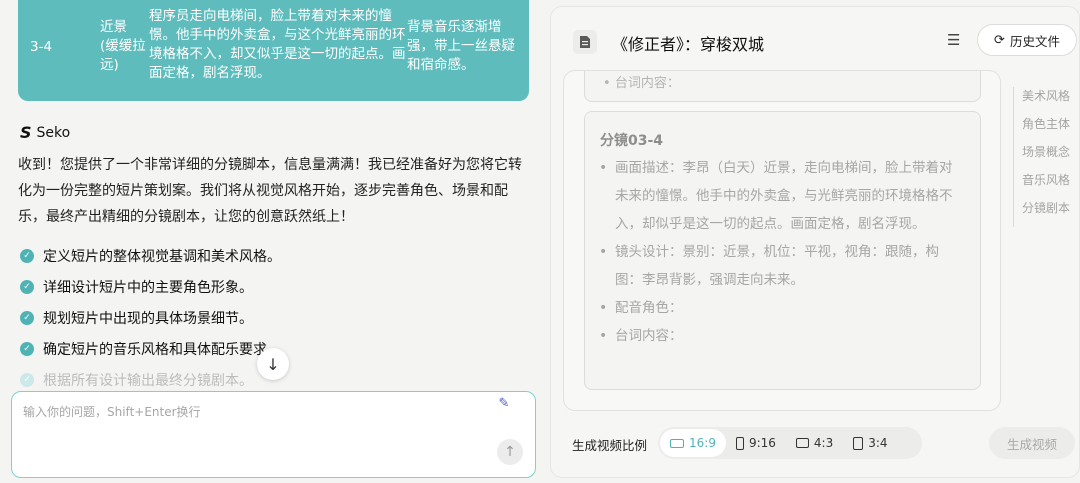 This screenshot has width=1080, height=483. I want to click on seko-logo-icon: S, so click(26, 132).